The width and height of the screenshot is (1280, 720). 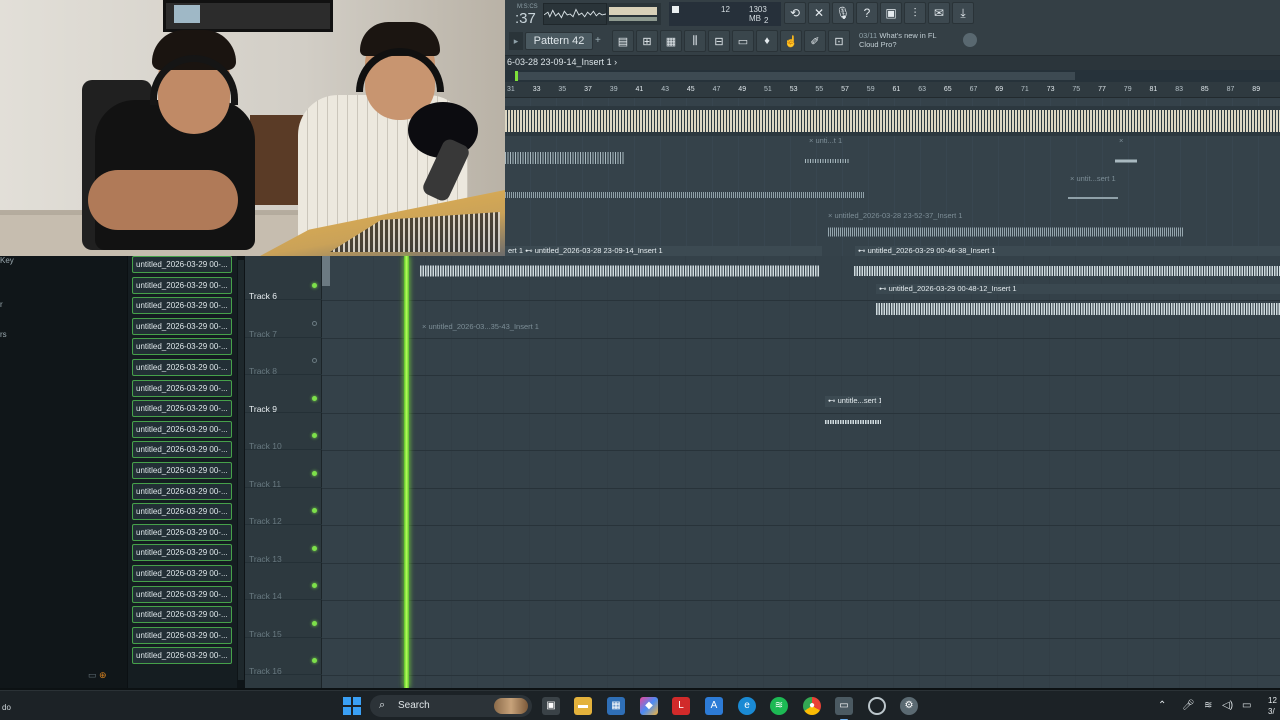 I want to click on download-icon: ⤓, so click(x=963, y=13).